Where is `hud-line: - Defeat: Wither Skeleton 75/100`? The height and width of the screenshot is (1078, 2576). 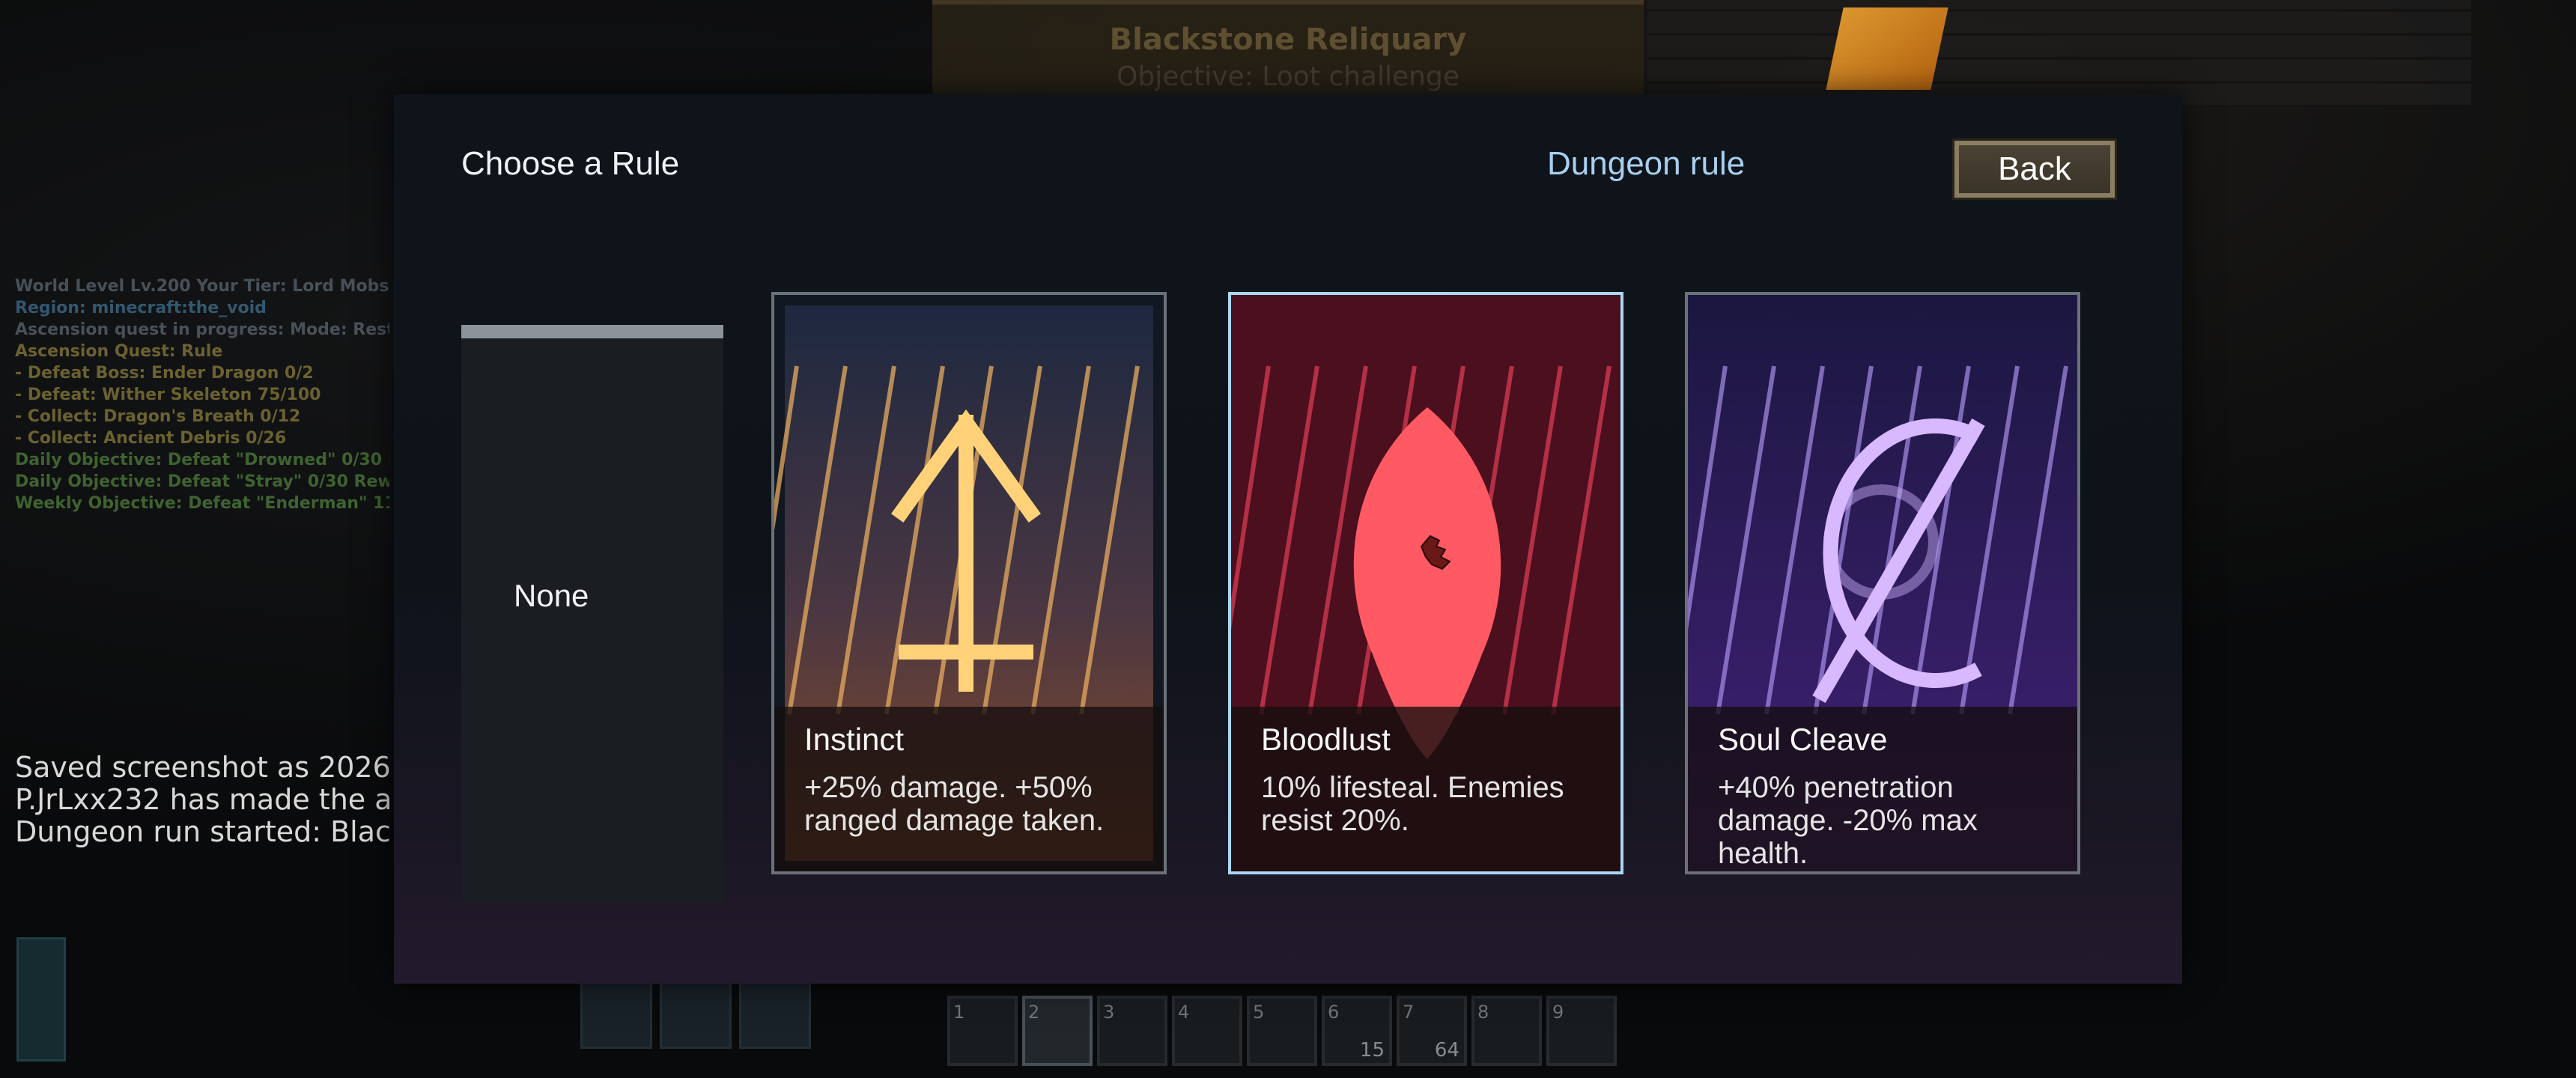
hud-line: - Defeat: Wither Skeleton 75/100 is located at coordinates (168, 395).